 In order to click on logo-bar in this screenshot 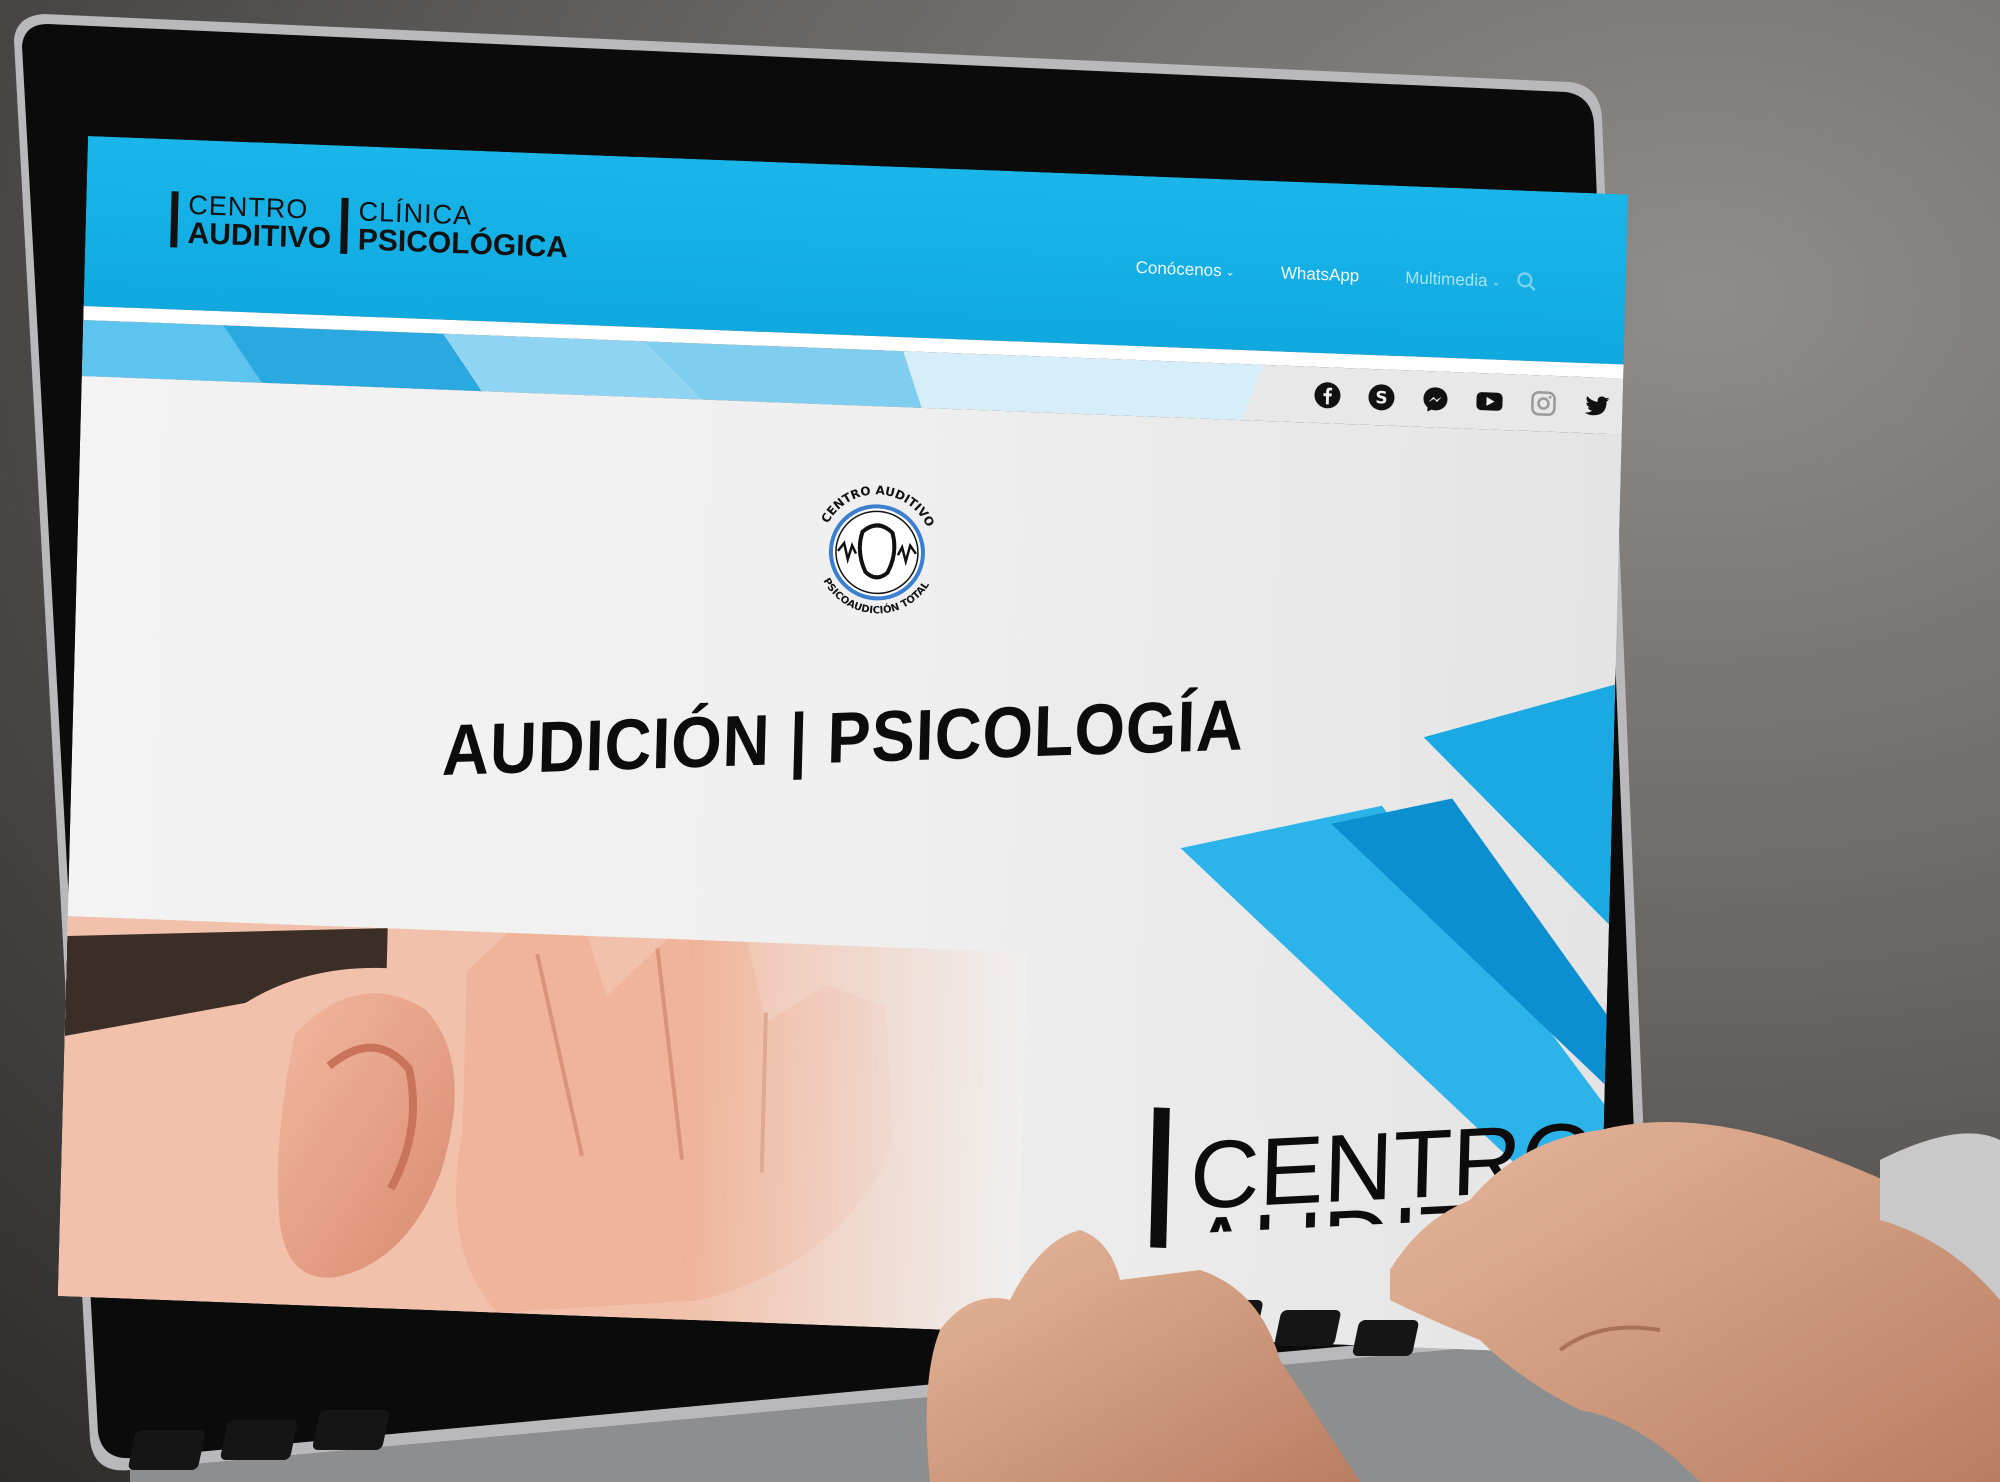, I will do `click(174, 219)`.